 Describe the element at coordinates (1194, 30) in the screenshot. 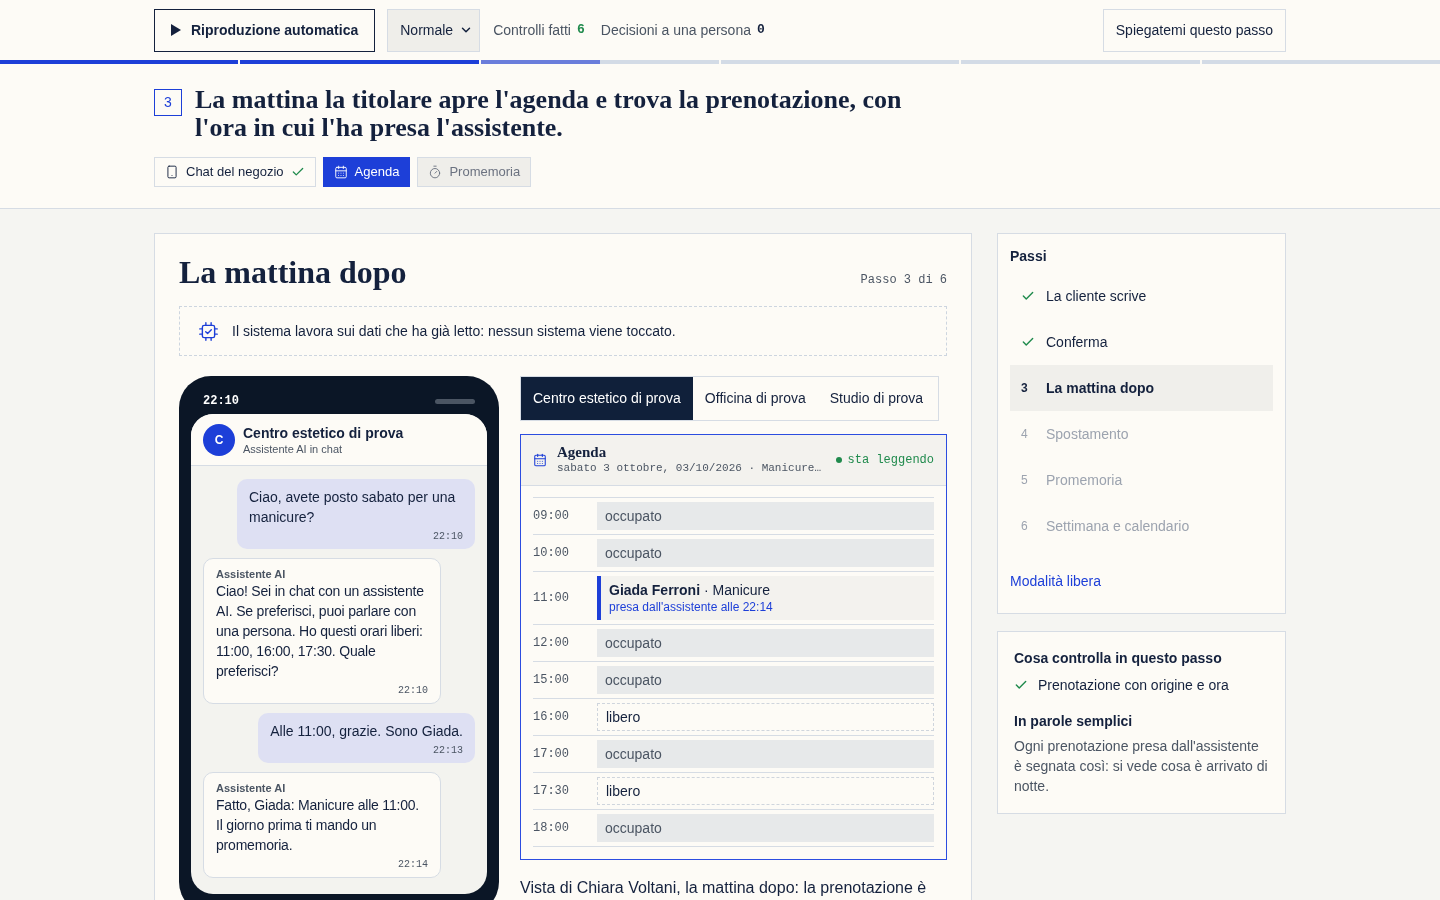

I see `explain-button: Spiegatemi questo passo` at that location.